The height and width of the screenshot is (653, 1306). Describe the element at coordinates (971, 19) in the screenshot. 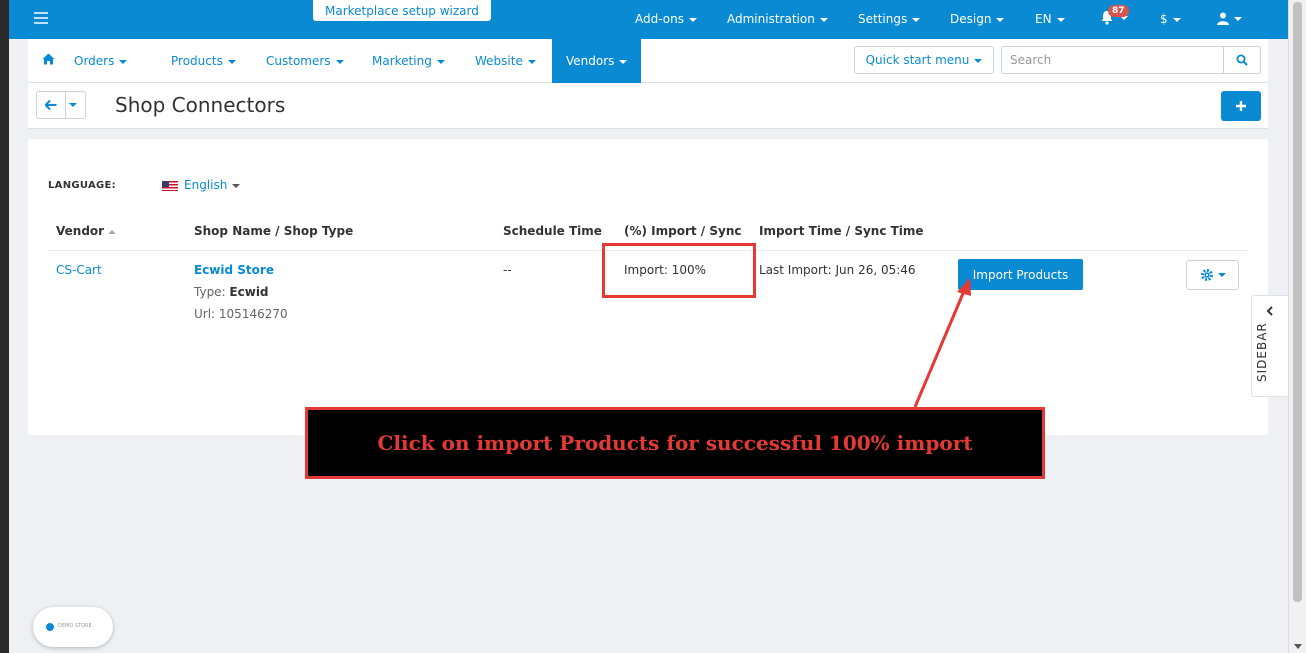

I see `design-label: Design` at that location.